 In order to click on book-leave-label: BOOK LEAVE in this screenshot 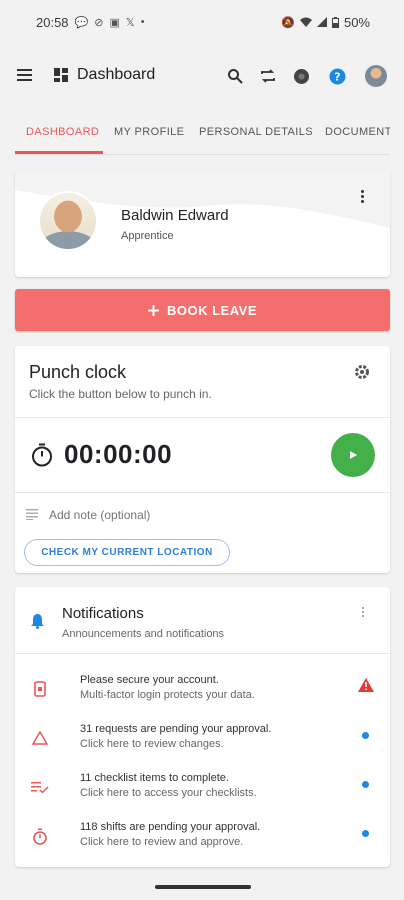, I will do `click(212, 310)`.